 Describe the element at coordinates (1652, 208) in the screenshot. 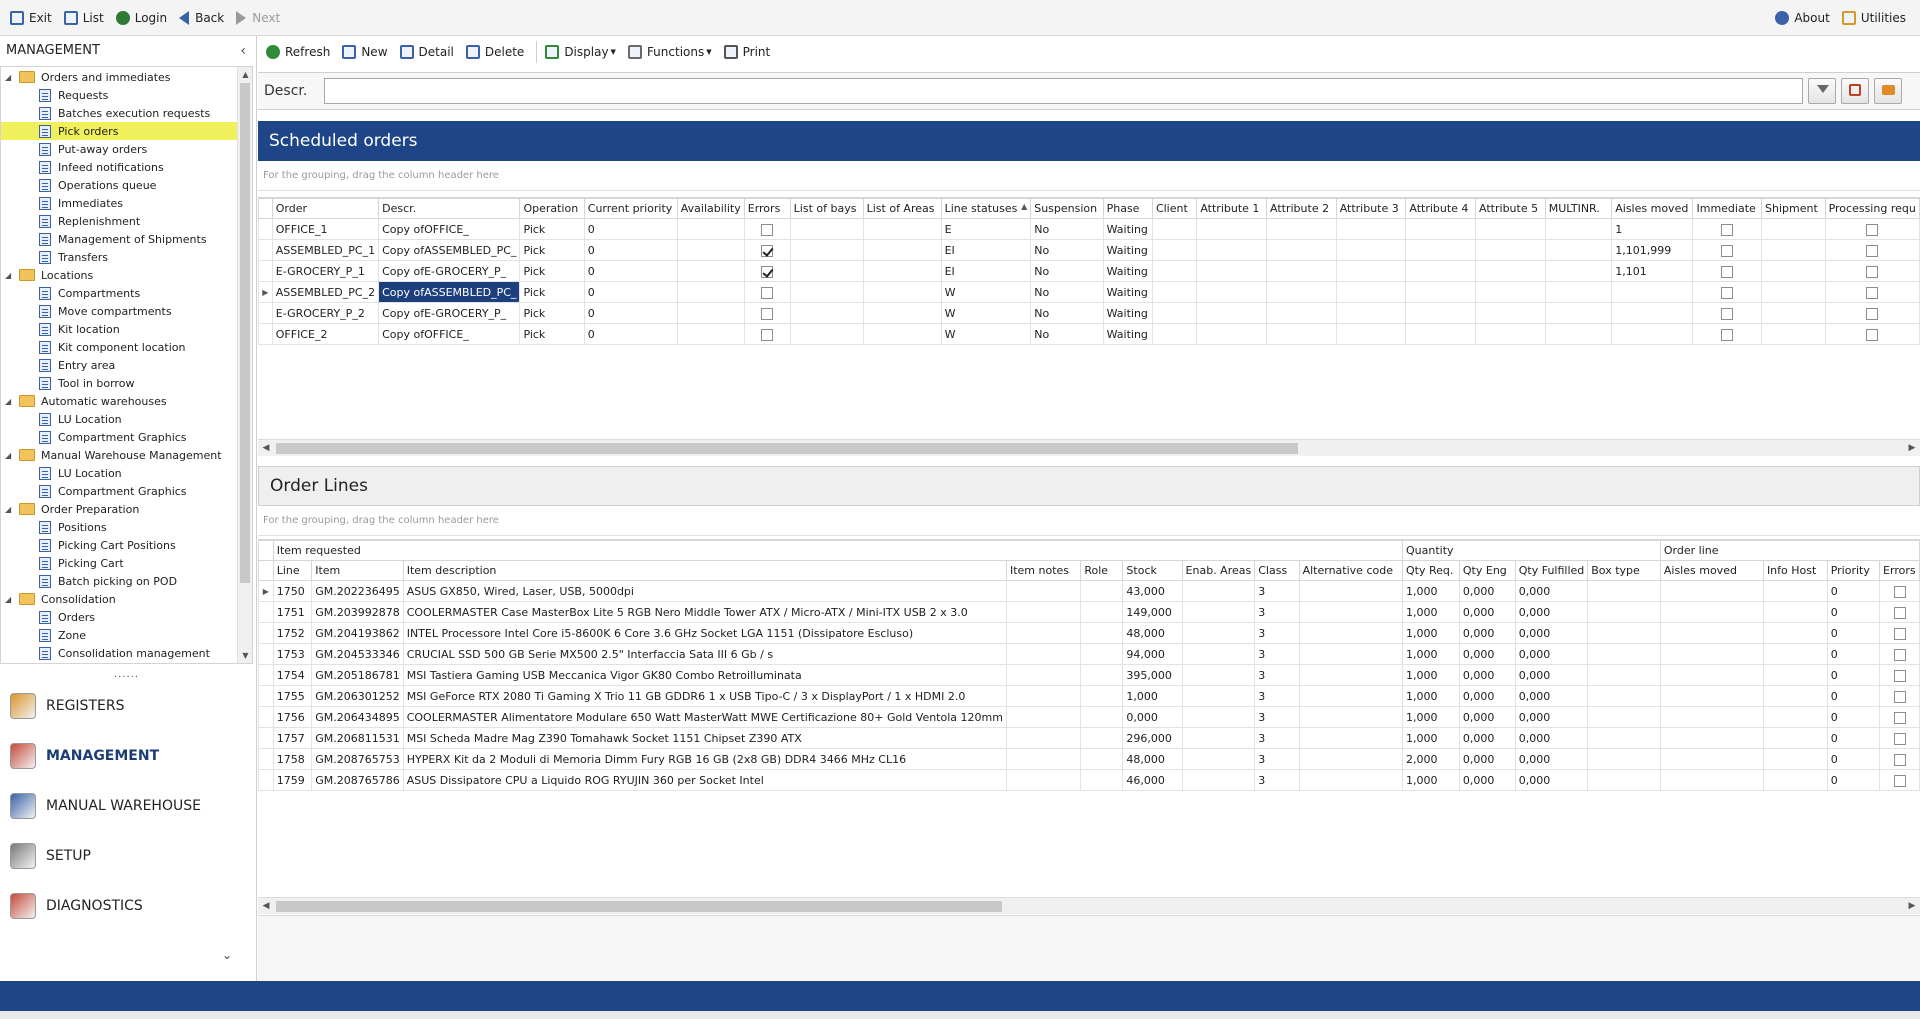

I see `column-header-aisles-moved: Aisles moved` at that location.